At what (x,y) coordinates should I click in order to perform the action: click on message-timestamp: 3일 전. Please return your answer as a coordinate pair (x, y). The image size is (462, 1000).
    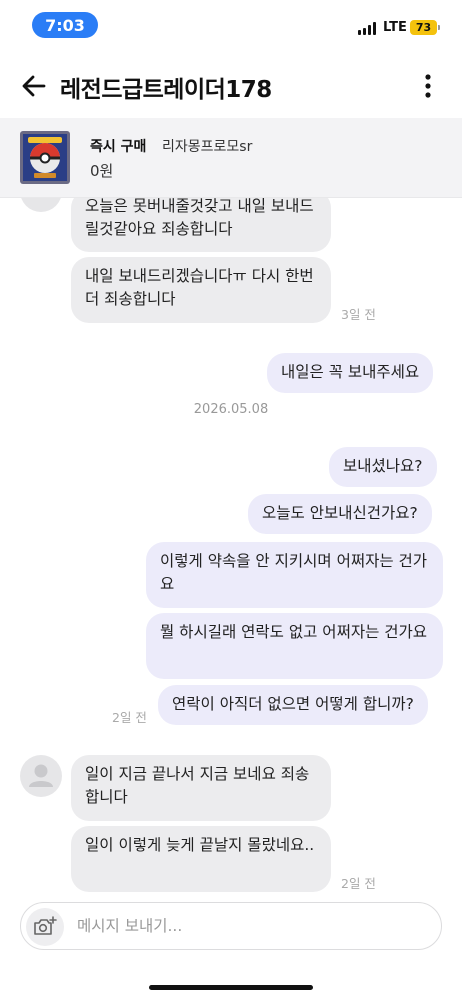
    Looking at the image, I should click on (358, 314).